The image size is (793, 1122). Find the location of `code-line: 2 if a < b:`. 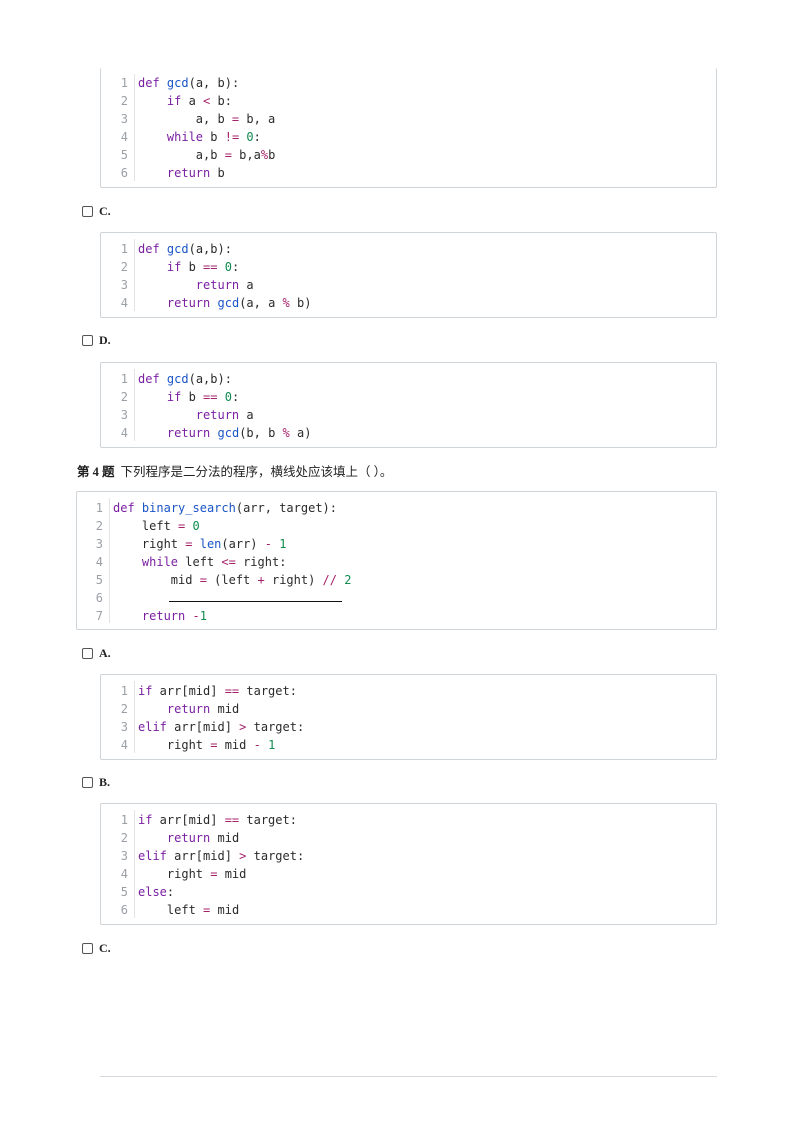

code-line: 2 if a < b: is located at coordinates (408, 101).